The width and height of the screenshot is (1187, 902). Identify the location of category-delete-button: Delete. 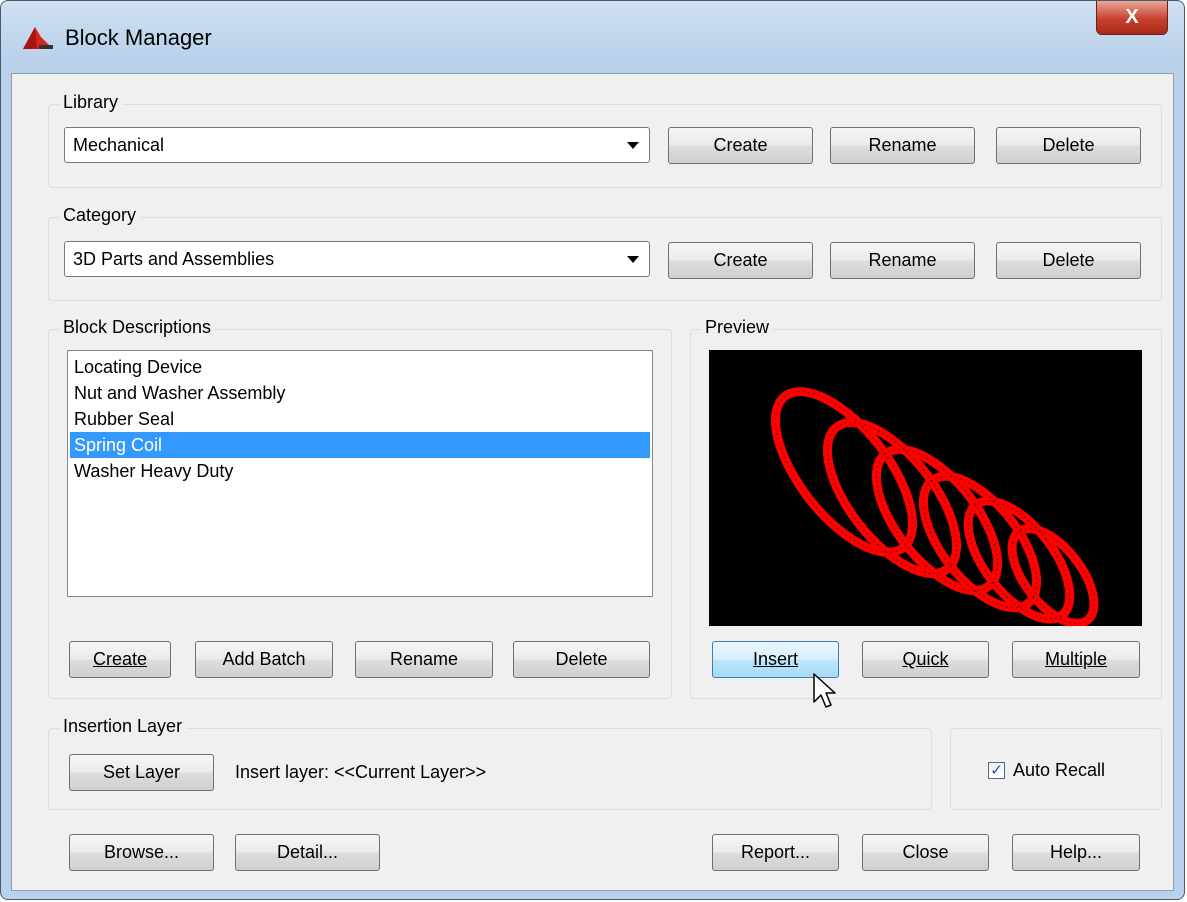
(1068, 260).